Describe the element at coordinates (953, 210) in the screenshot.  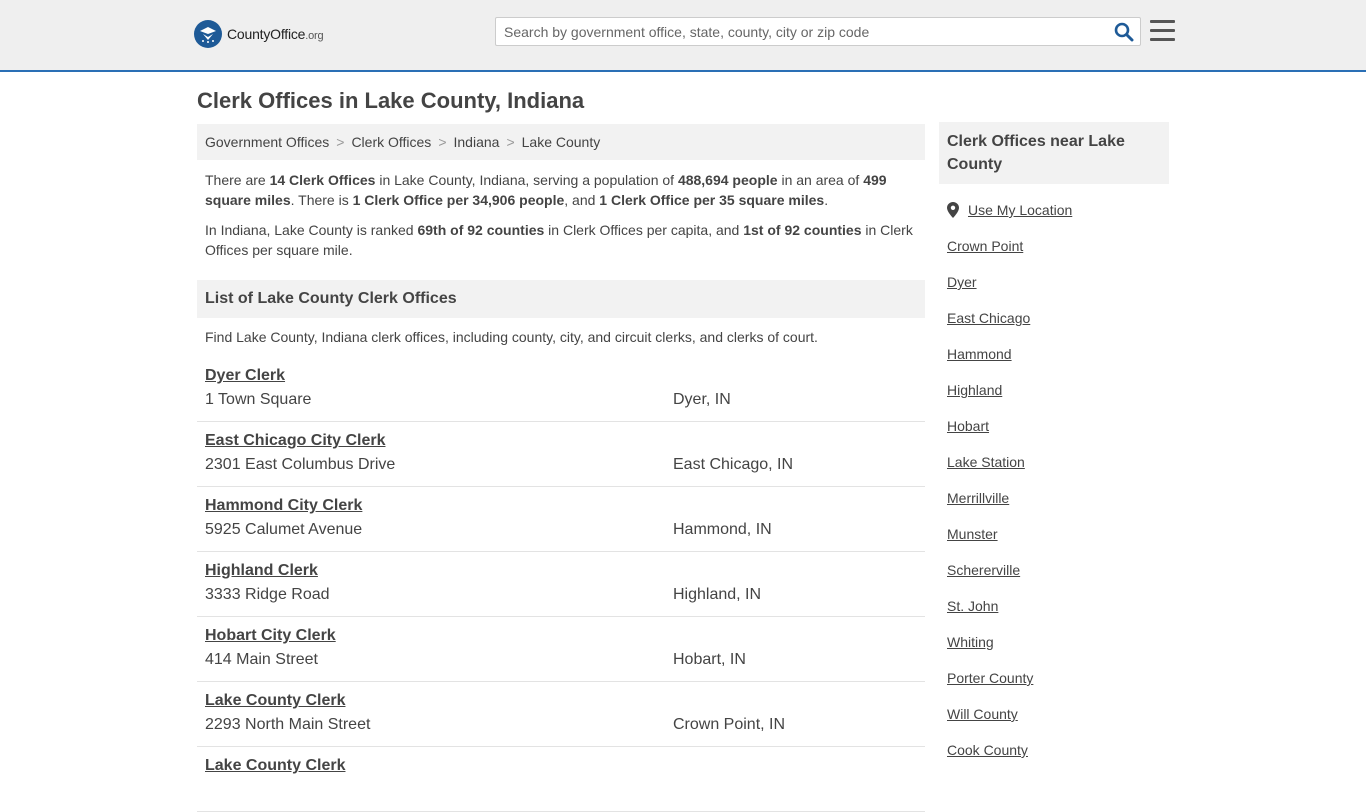
I see `map-pin-icon` at that location.